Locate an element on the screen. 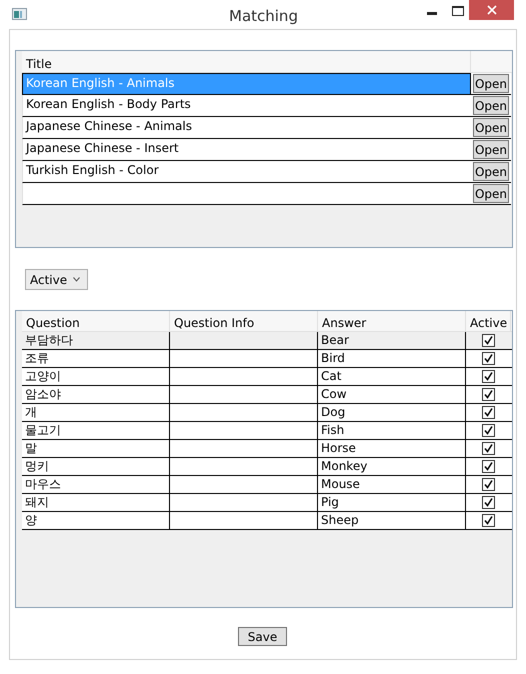  table-row: 고양이 Cat is located at coordinates (267, 377).